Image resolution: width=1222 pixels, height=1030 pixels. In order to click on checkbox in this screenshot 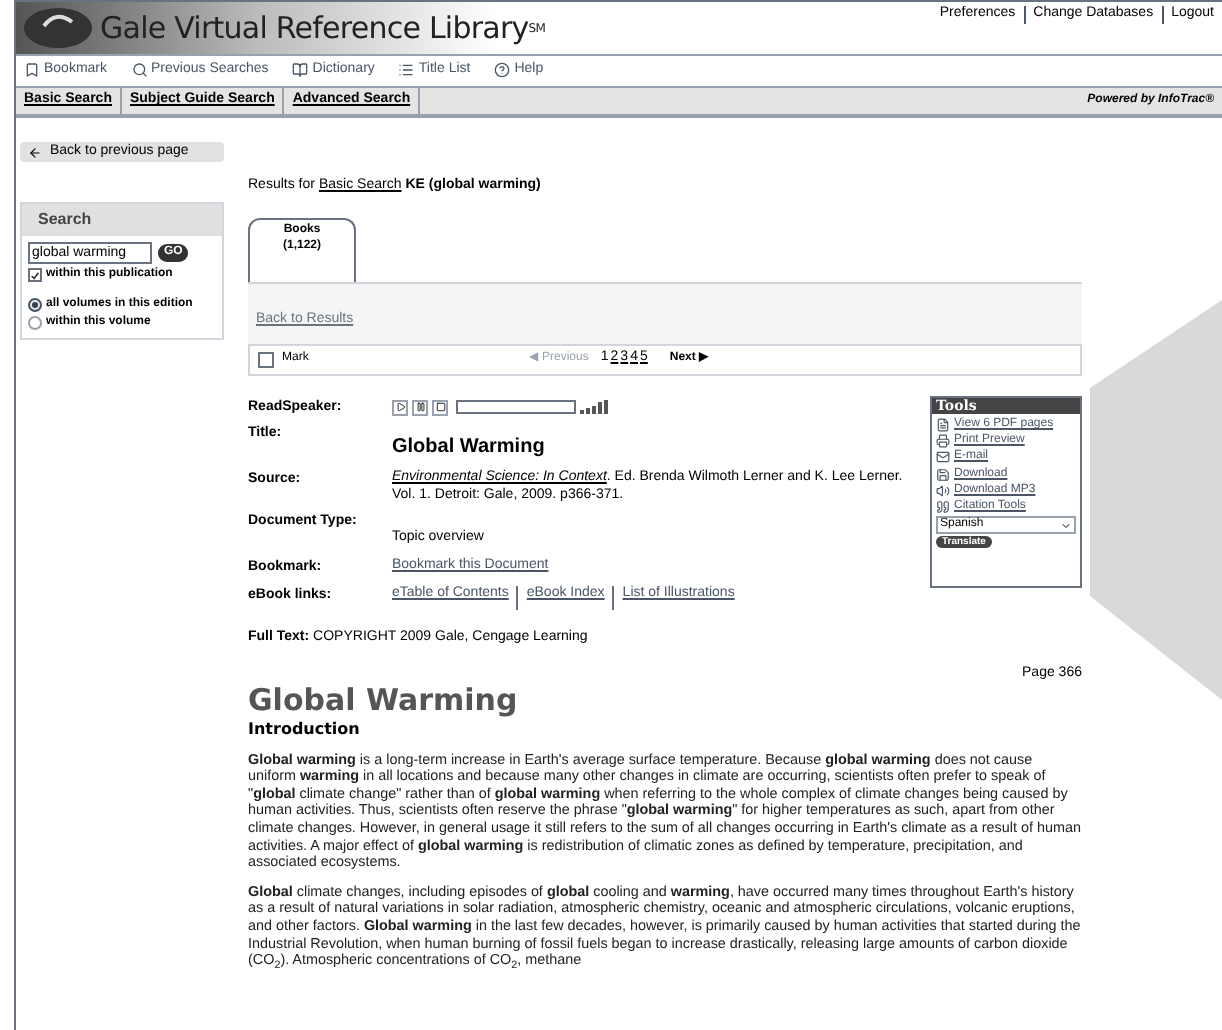, I will do `click(35, 275)`.